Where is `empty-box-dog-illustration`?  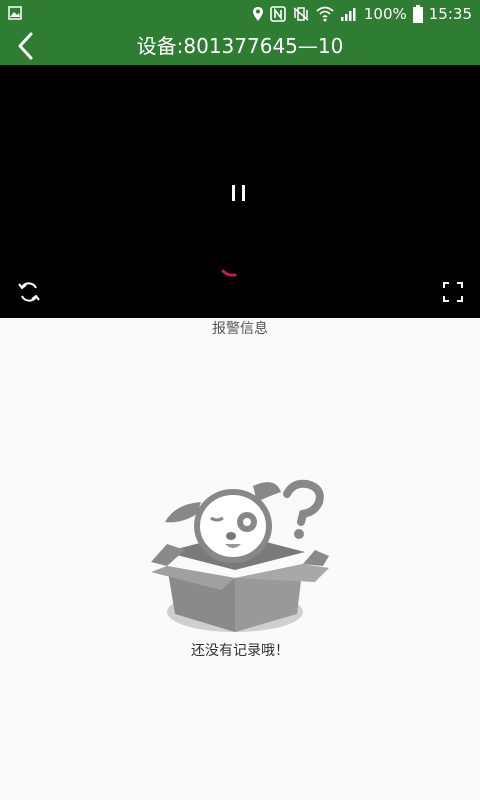
empty-box-dog-illustration is located at coordinates (240, 555).